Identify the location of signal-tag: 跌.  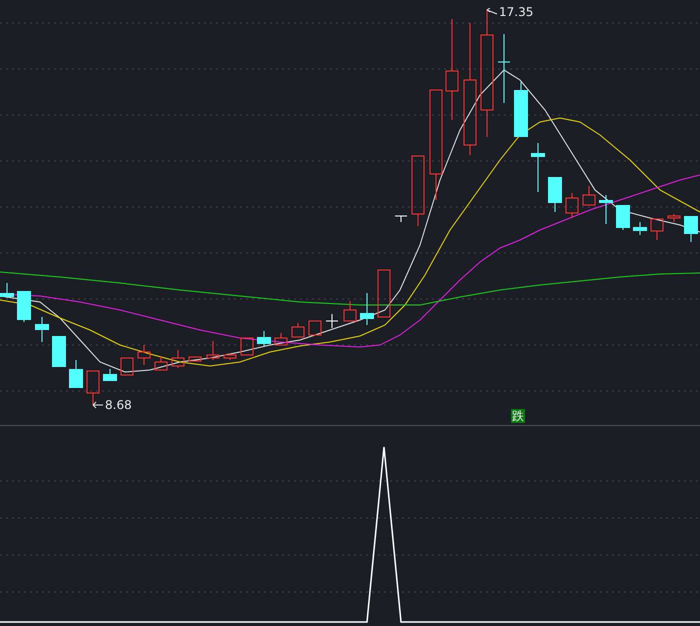
(518, 416).